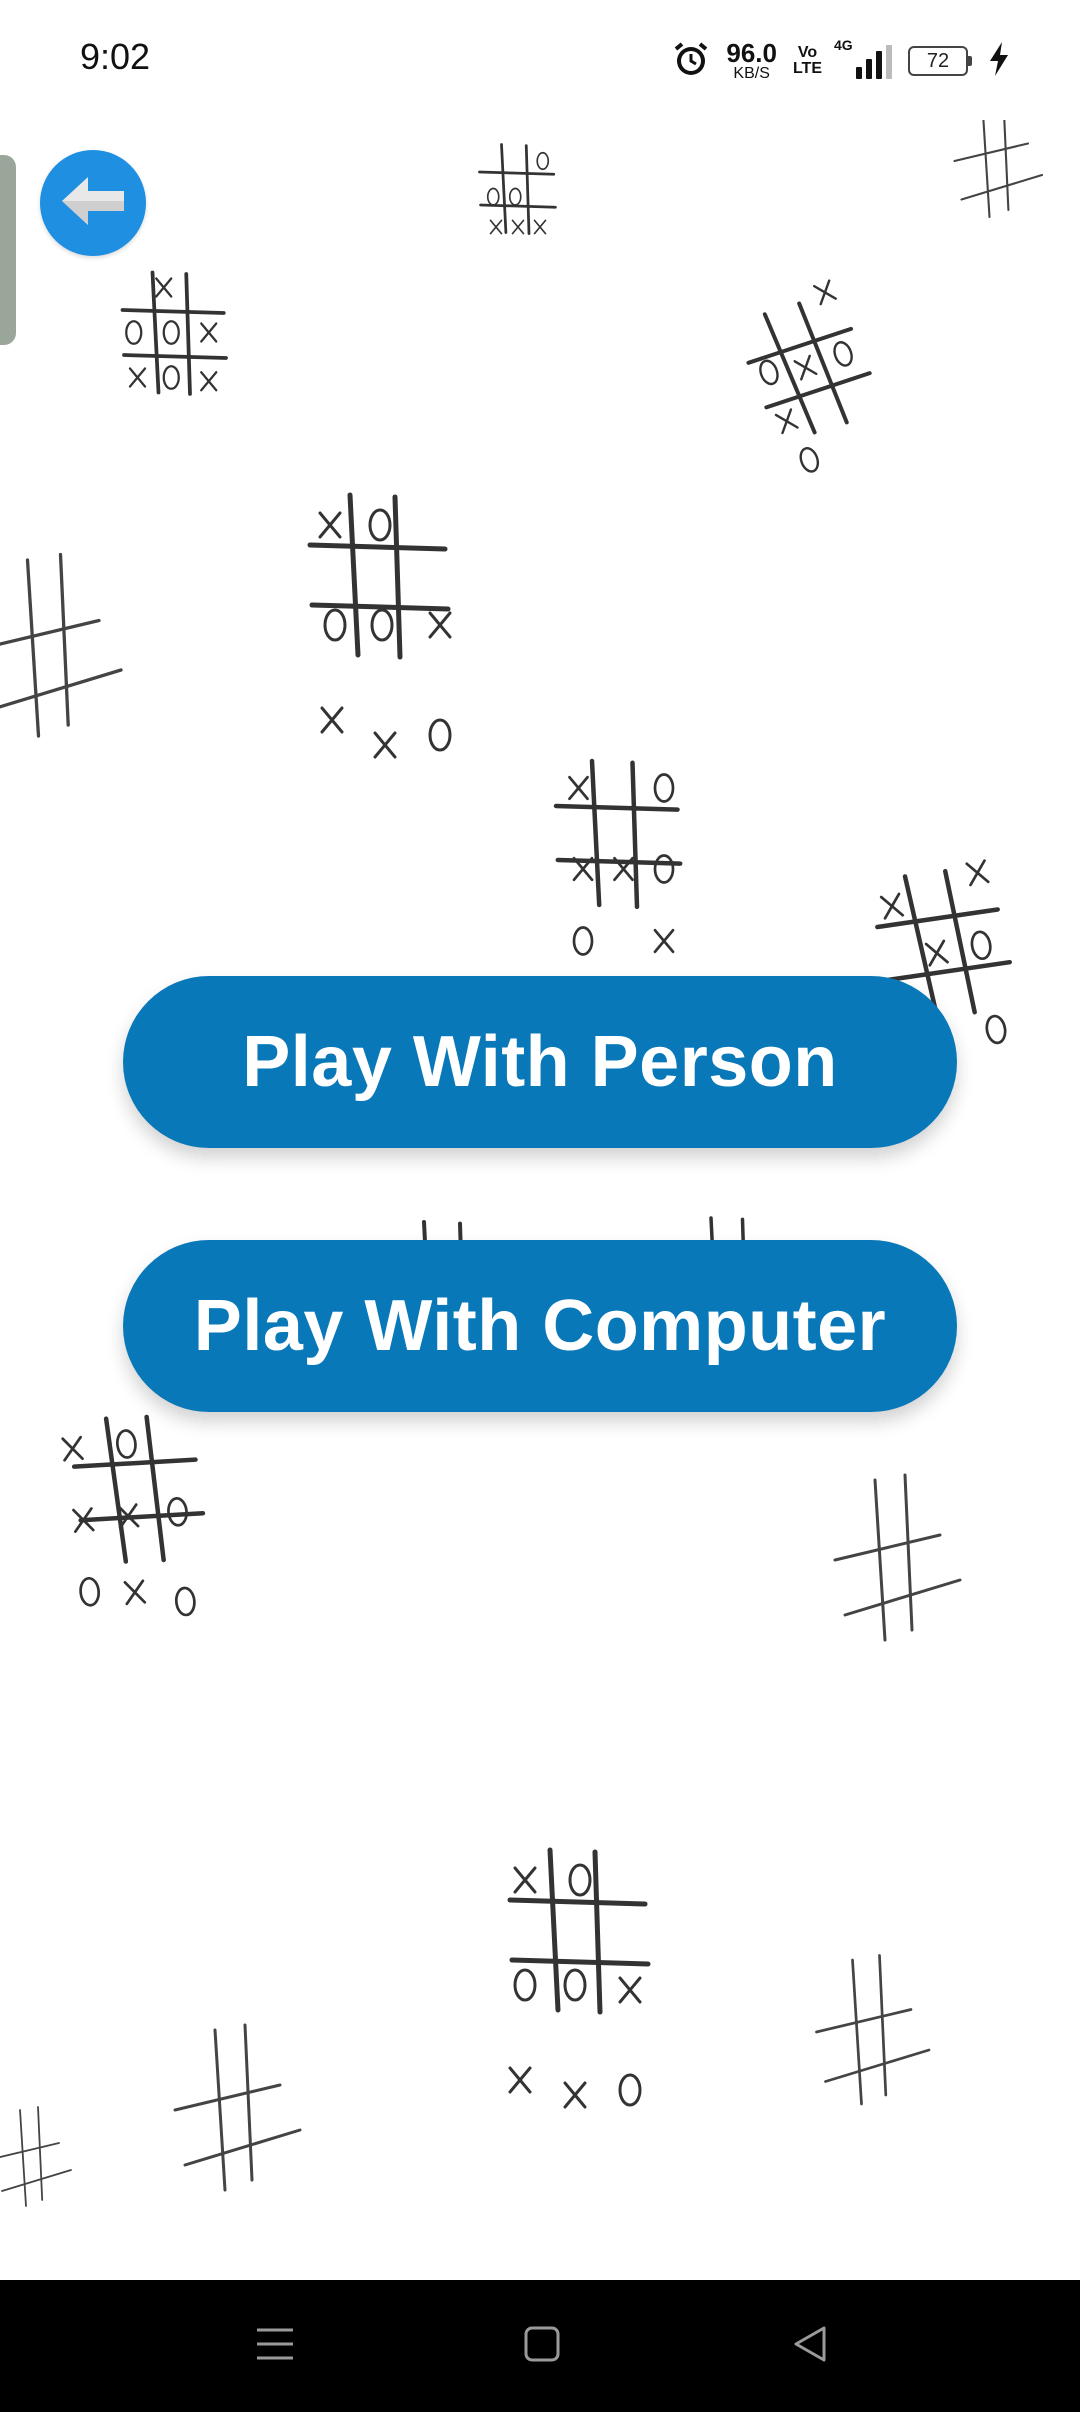 This screenshot has width=1080, height=2412. I want to click on home-icon, so click(542, 2346).